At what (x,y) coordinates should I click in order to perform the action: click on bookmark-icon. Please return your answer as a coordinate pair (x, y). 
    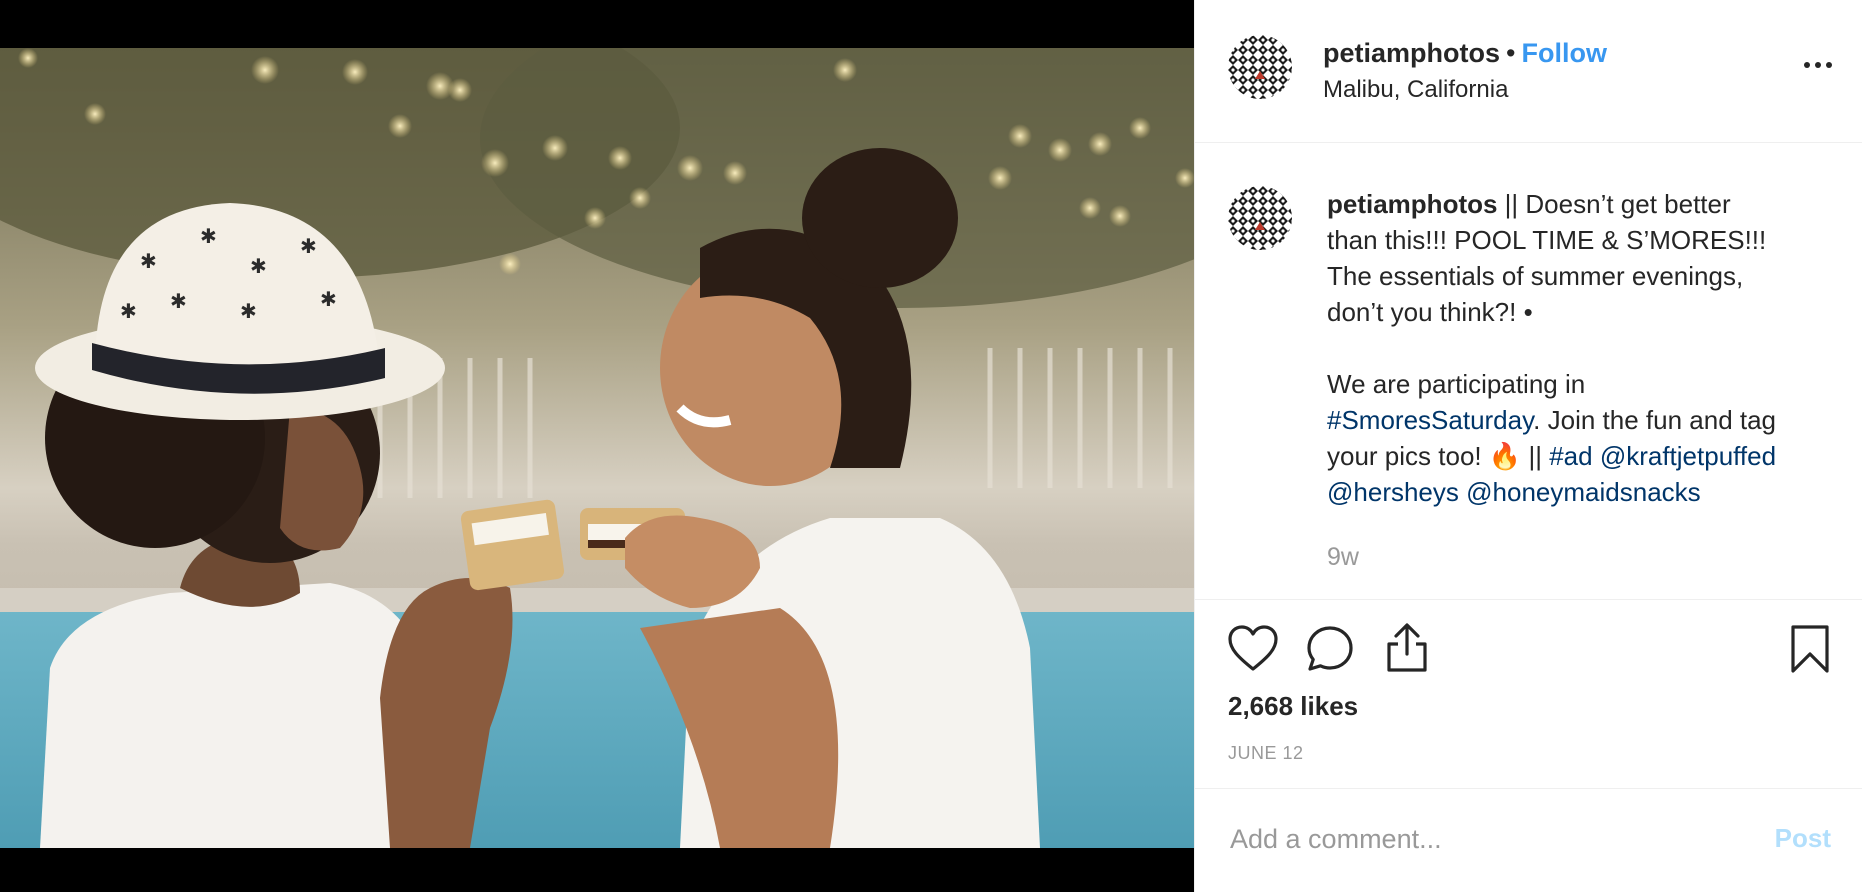
    Looking at the image, I should click on (1810, 651).